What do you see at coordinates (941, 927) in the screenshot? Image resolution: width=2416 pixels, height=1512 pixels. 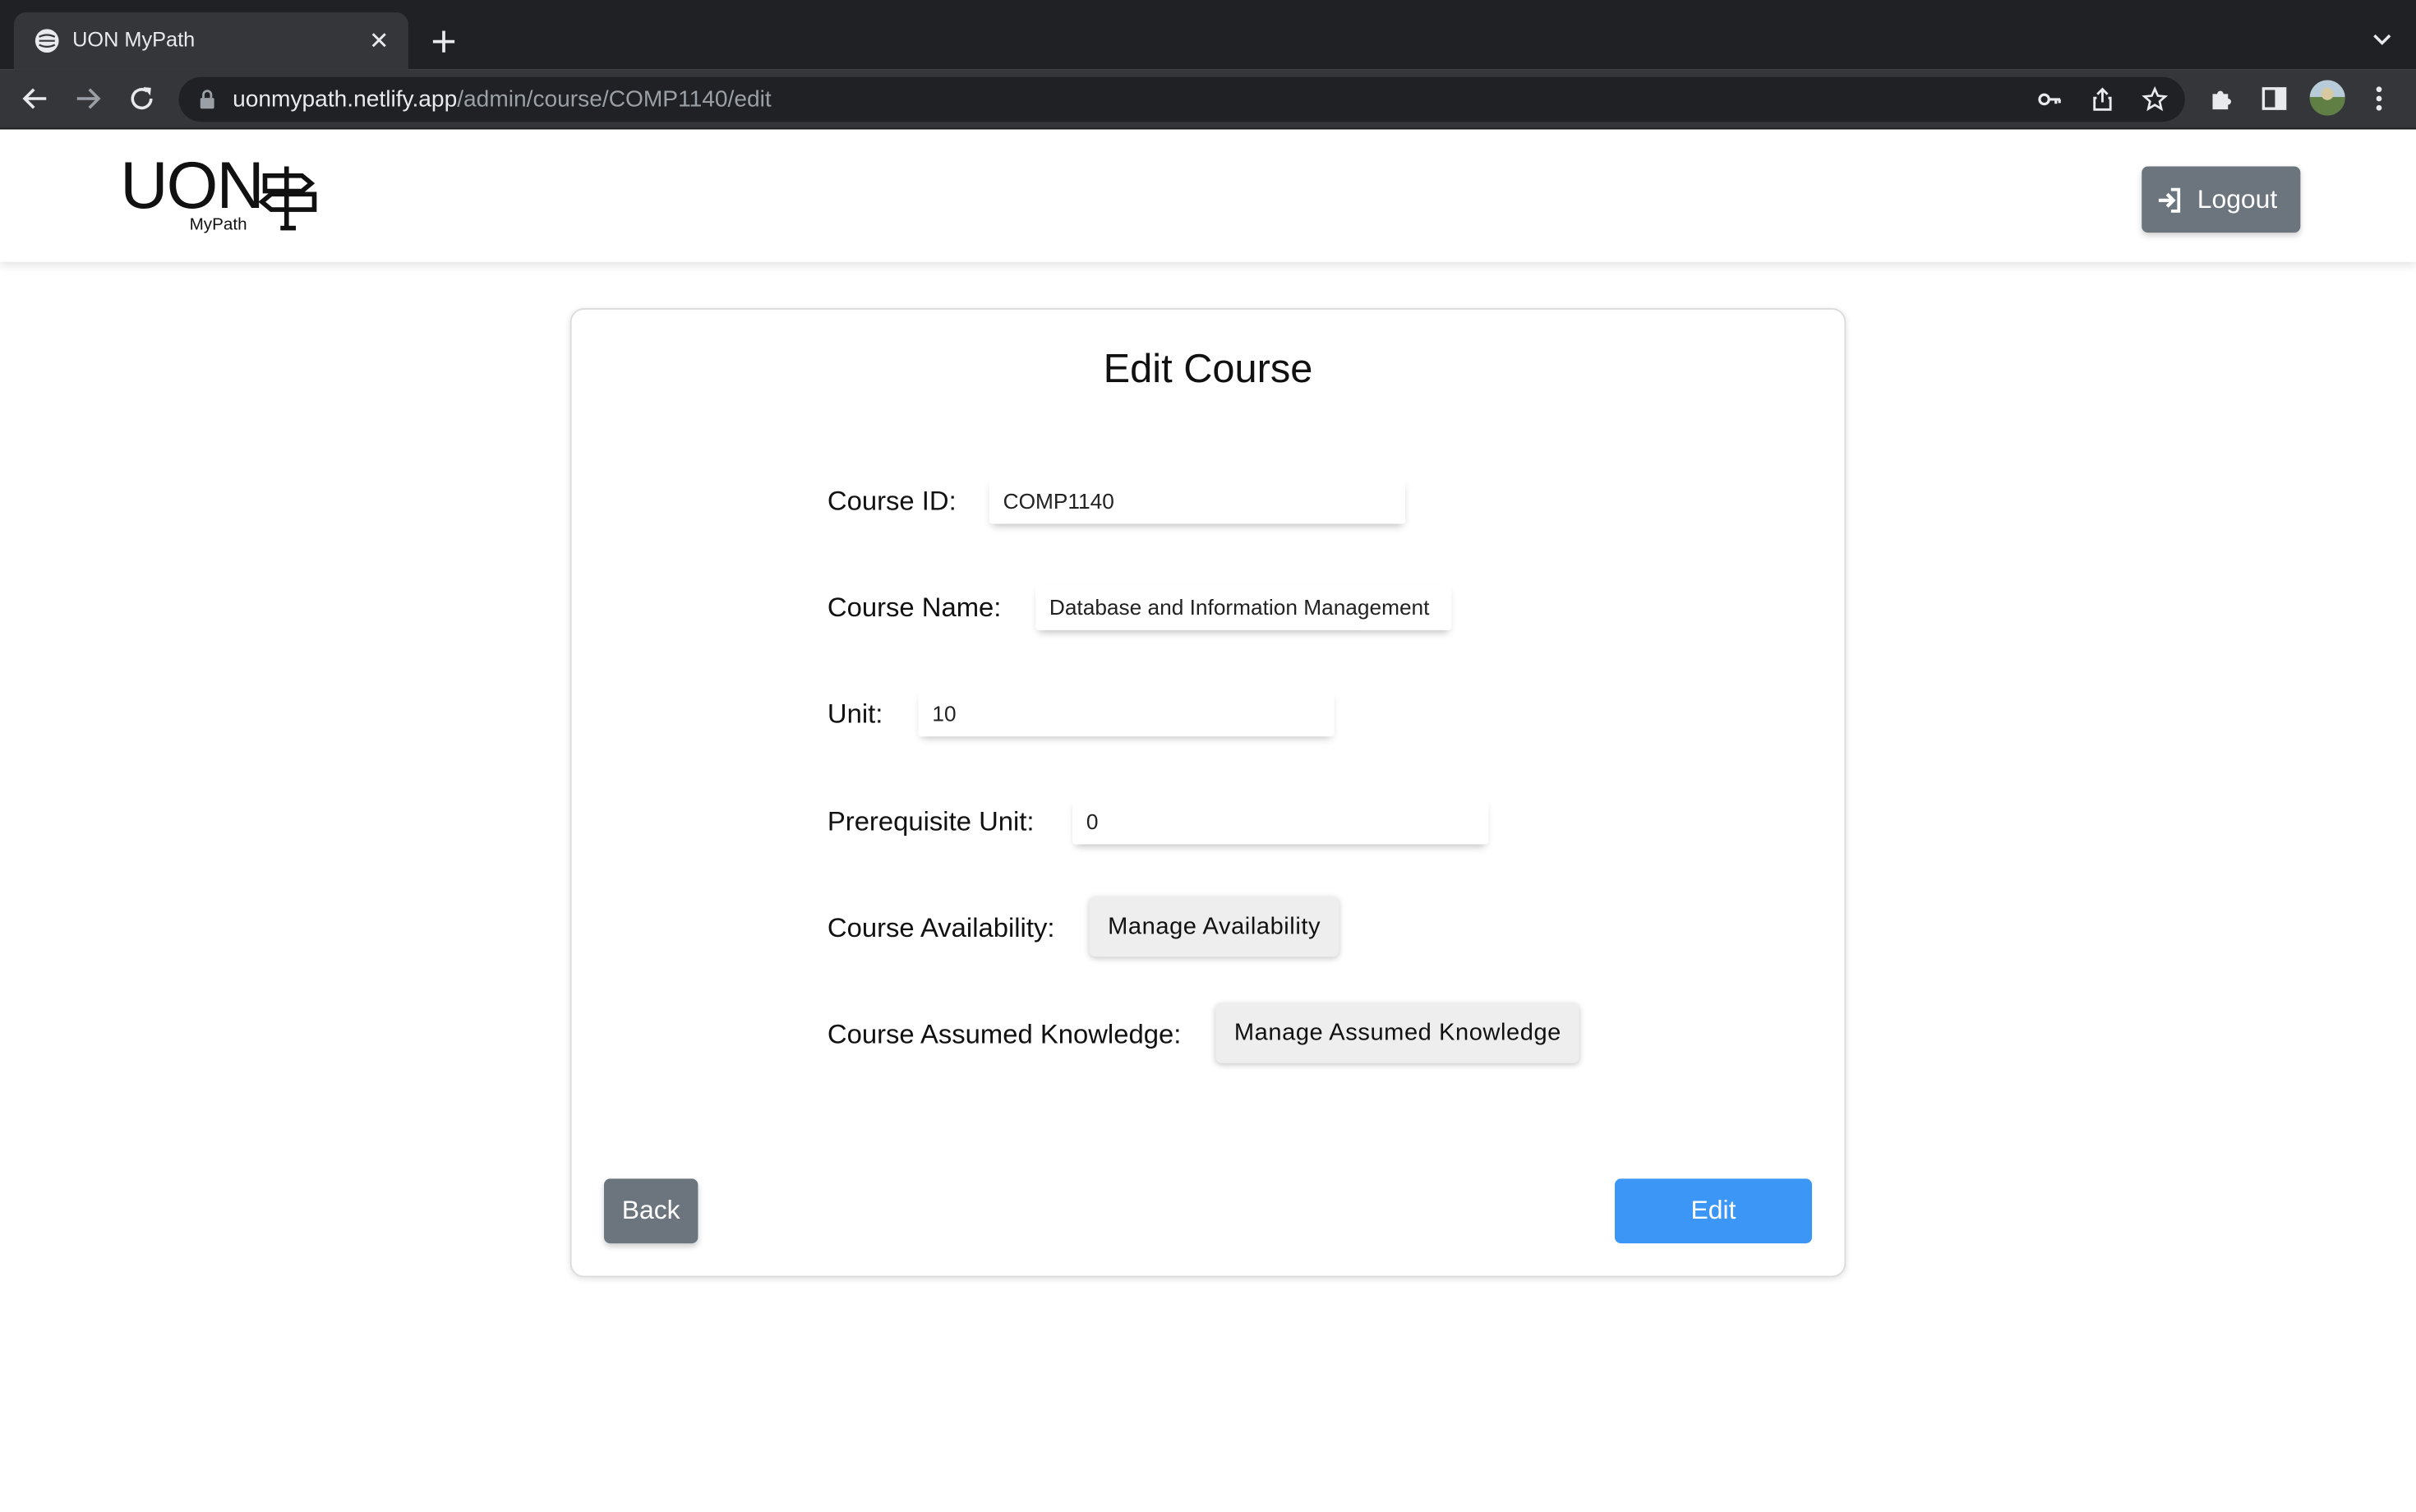 I see `course-availability-label: Course Availability:` at bounding box center [941, 927].